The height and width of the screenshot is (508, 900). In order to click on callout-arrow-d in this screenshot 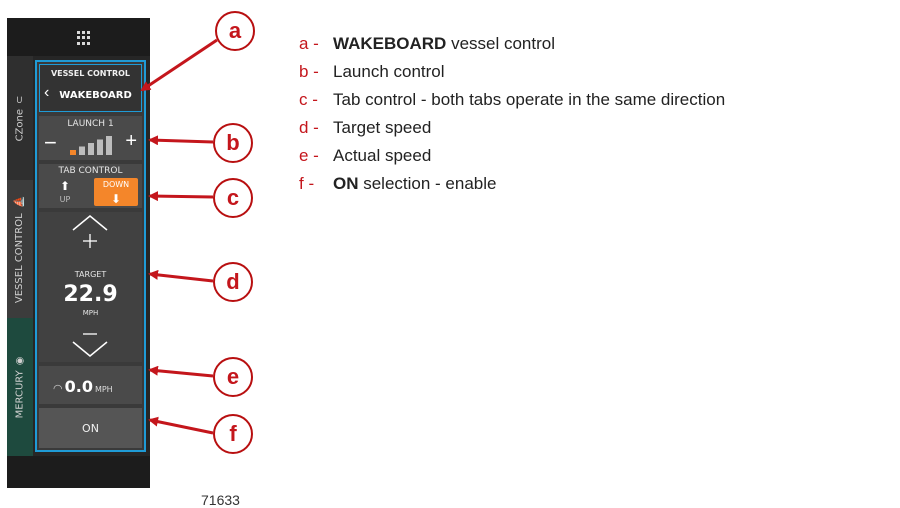, I will do `click(181, 276)`.